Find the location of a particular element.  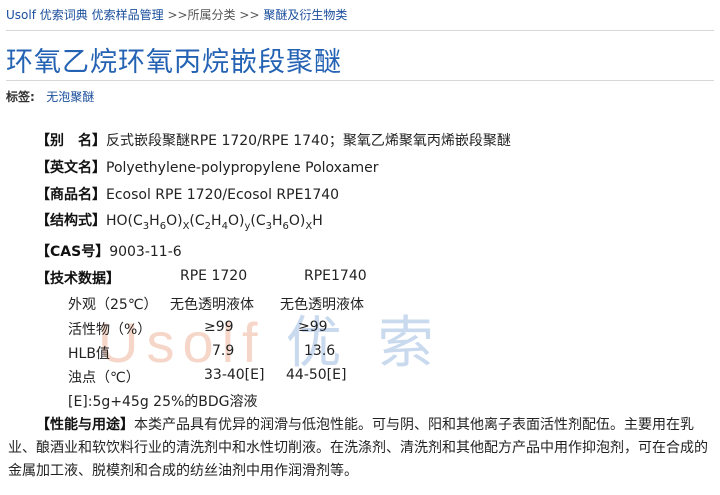

tech-row-name: 外观（25℃） is located at coordinates (113, 305).